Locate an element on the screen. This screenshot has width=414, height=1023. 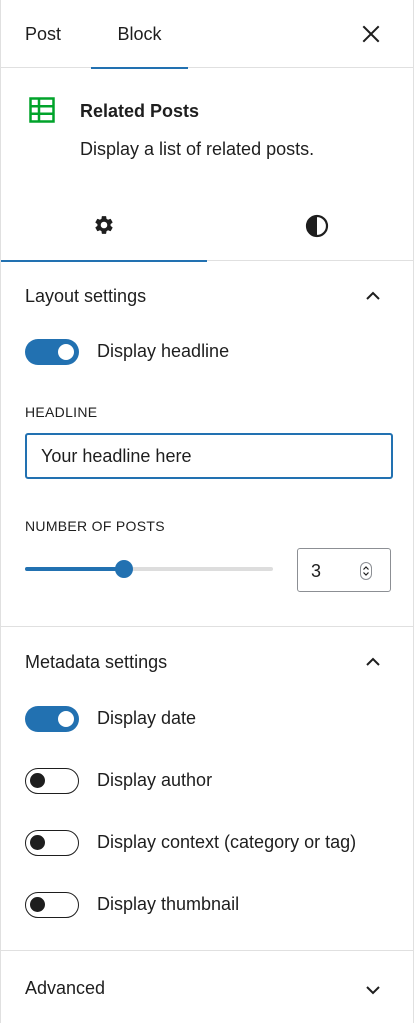
inspector-tabs is located at coordinates (207, 225).